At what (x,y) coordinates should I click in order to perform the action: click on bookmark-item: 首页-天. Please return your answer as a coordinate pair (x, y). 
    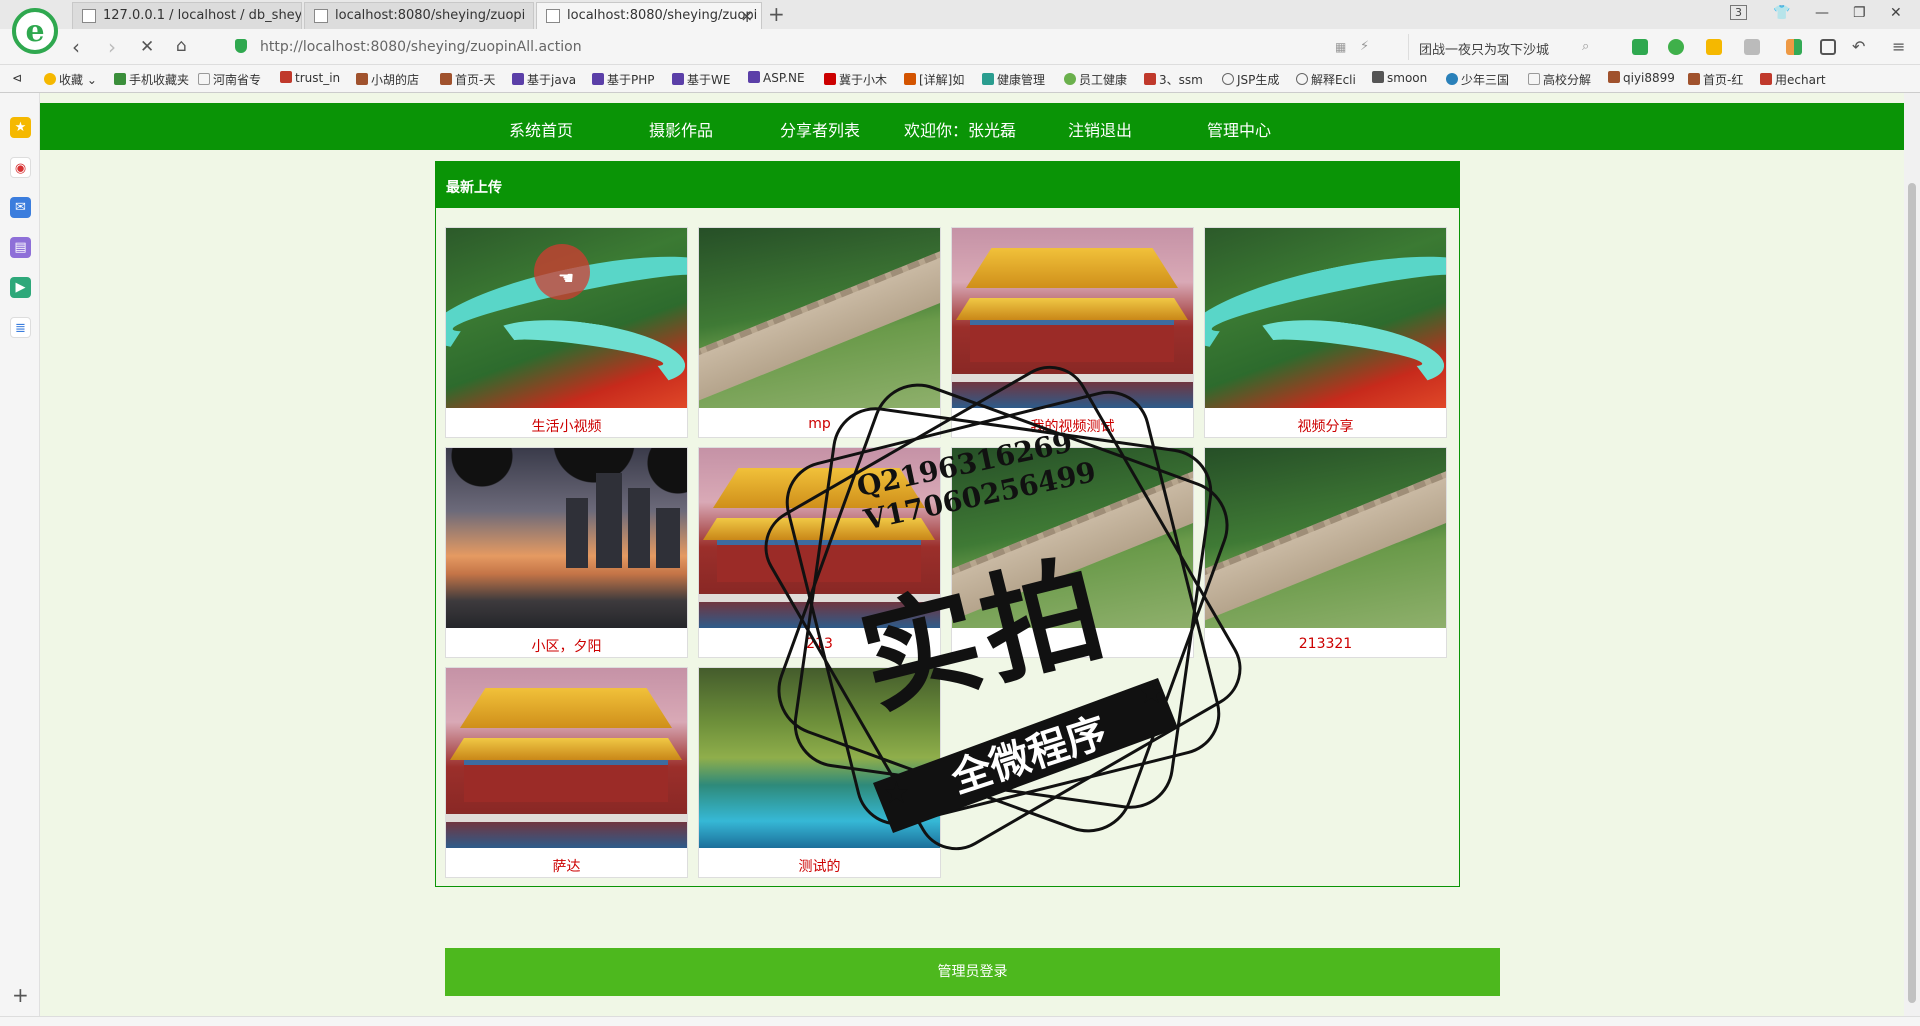
    Looking at the image, I should click on (467, 79).